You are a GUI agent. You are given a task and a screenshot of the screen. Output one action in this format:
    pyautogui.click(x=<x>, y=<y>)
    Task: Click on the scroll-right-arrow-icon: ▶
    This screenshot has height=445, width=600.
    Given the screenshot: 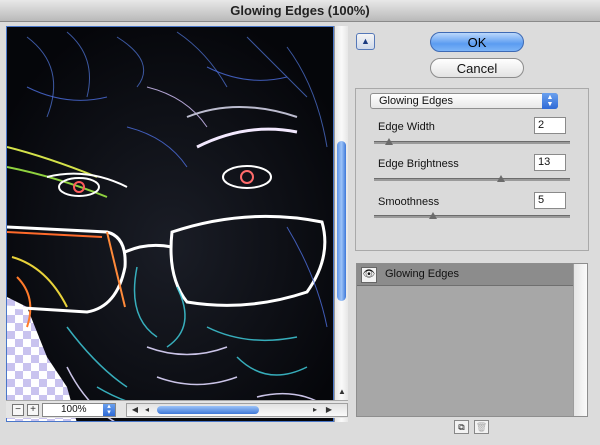 What is the action you would take?
    pyautogui.click(x=329, y=410)
    